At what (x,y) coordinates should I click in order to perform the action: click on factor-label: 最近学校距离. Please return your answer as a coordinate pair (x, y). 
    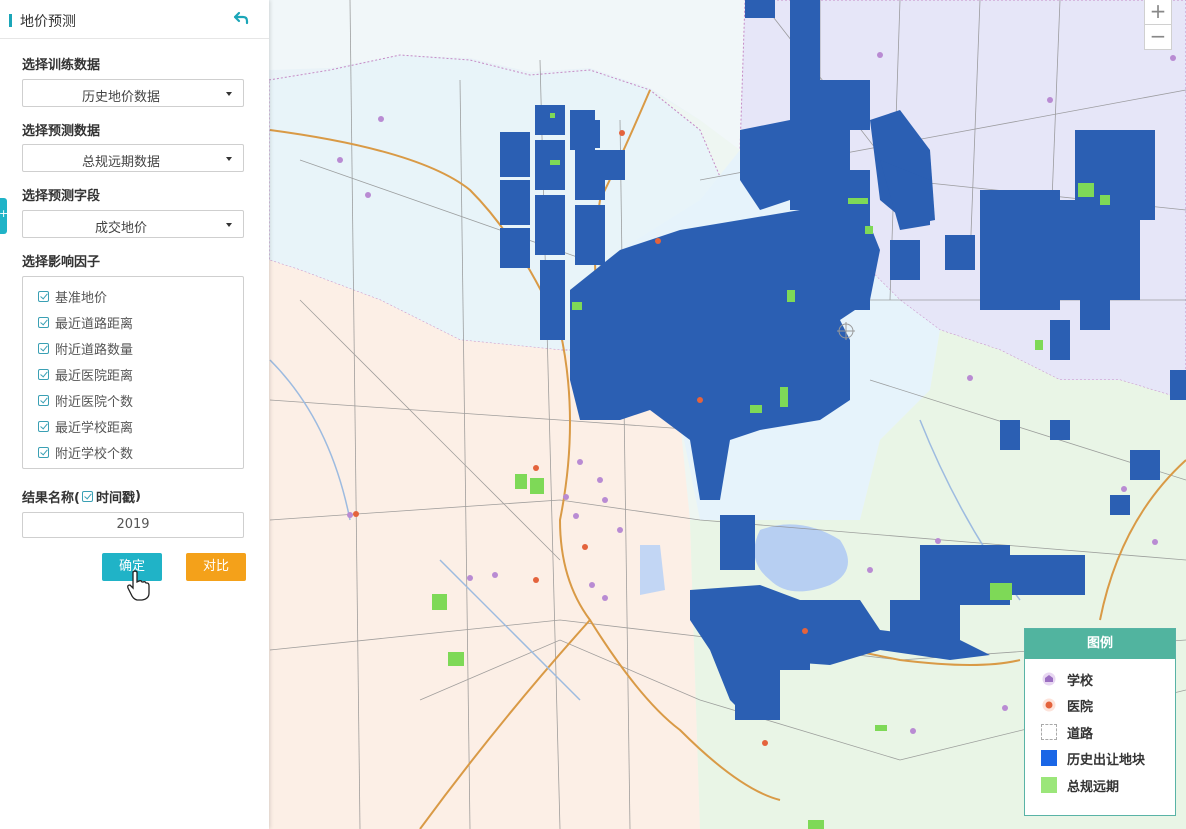
    Looking at the image, I should click on (94, 428).